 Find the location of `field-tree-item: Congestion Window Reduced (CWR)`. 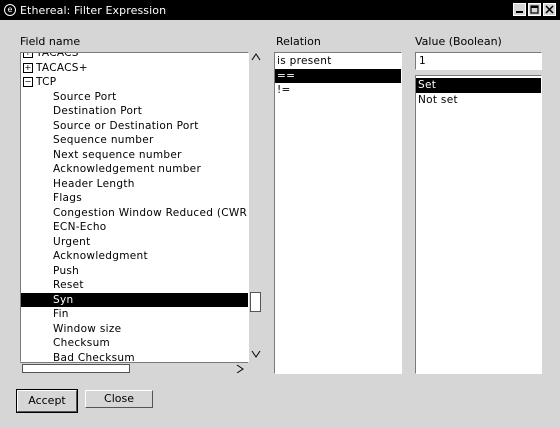

field-tree-item: Congestion Window Reduced (CWR) is located at coordinates (134, 213).